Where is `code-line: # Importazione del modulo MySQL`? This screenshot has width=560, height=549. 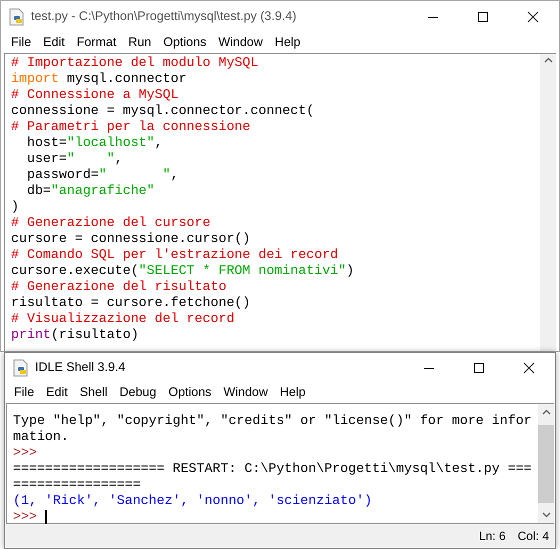
code-line: # Importazione del modulo MySQL is located at coordinates (134, 63).